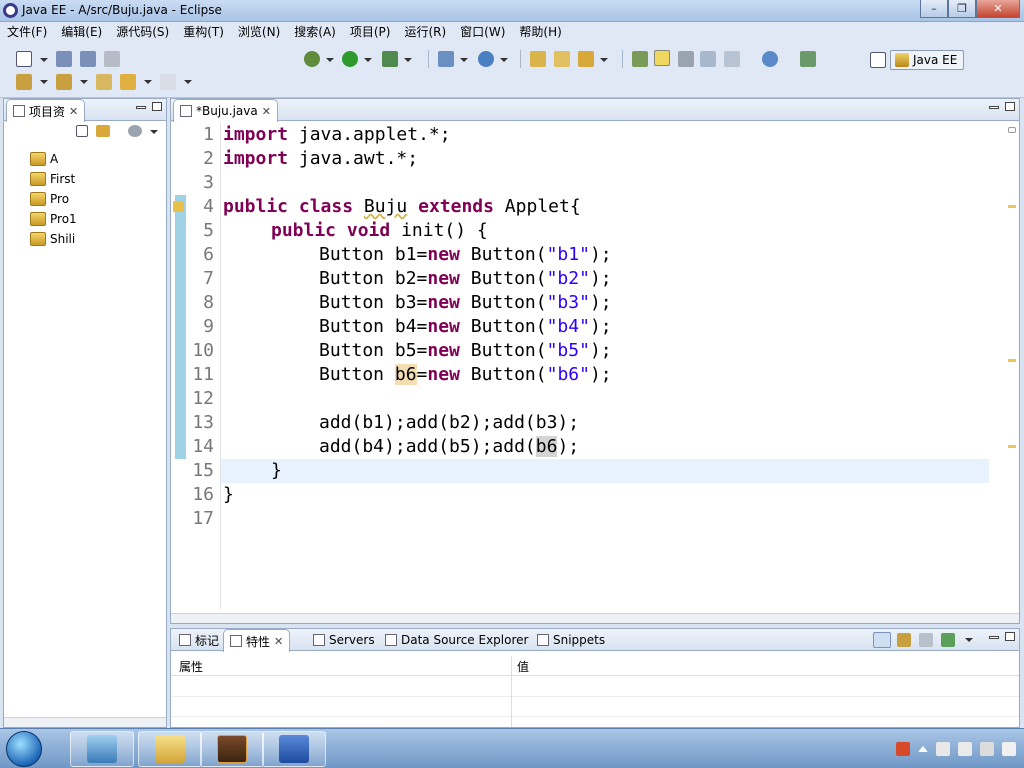 The width and height of the screenshot is (1024, 768). I want to click on forward-icon, so click(168, 82).